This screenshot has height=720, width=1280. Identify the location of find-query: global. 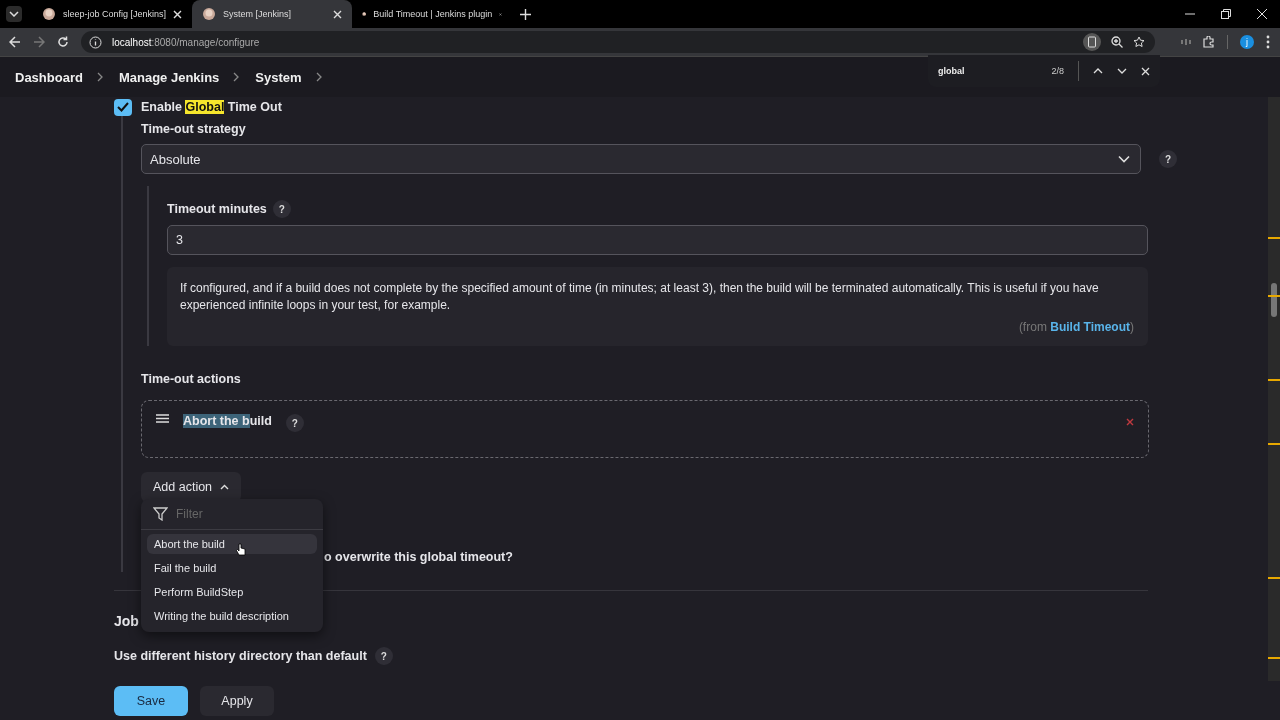
(988, 71).